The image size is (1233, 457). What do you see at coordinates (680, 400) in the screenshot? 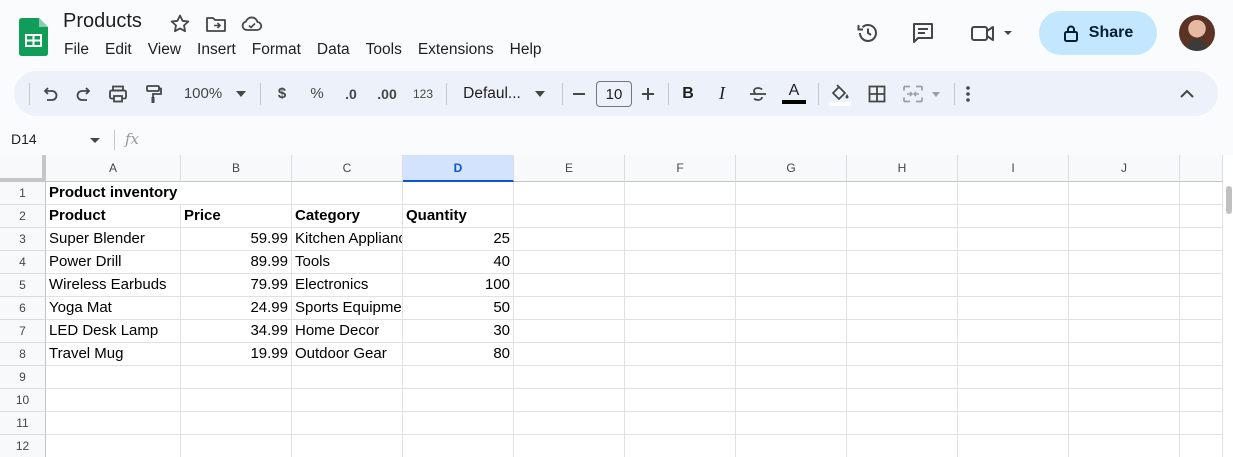
I see `cell-f10` at bounding box center [680, 400].